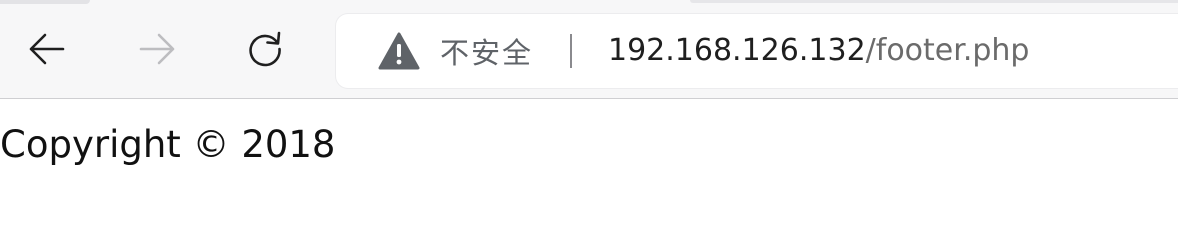 The image size is (1178, 242). I want to click on arrow-right-icon, so click(157, 49).